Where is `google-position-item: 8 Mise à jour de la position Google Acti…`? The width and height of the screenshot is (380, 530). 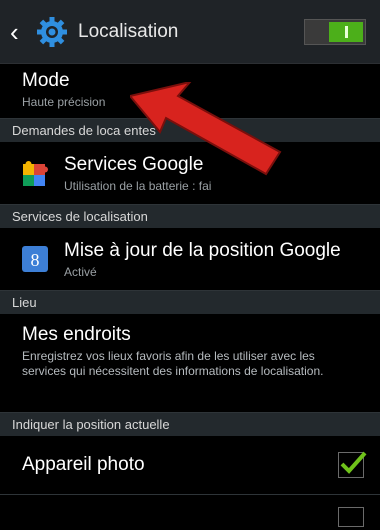
google-position-item: 8 Mise à jour de la position Google Acti… is located at coordinates (190, 259).